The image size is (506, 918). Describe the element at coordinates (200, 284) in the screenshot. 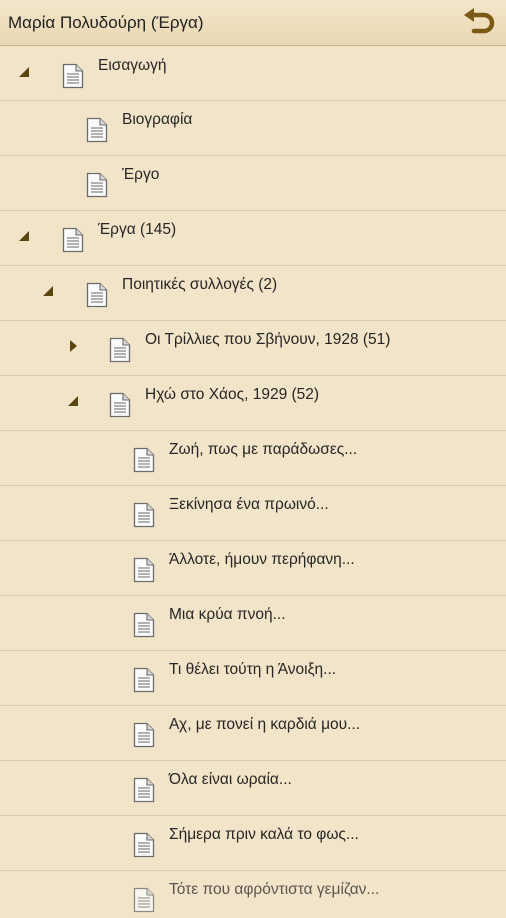

I see `tree-row-label: Ποιητικές συλλογές (2)` at that location.